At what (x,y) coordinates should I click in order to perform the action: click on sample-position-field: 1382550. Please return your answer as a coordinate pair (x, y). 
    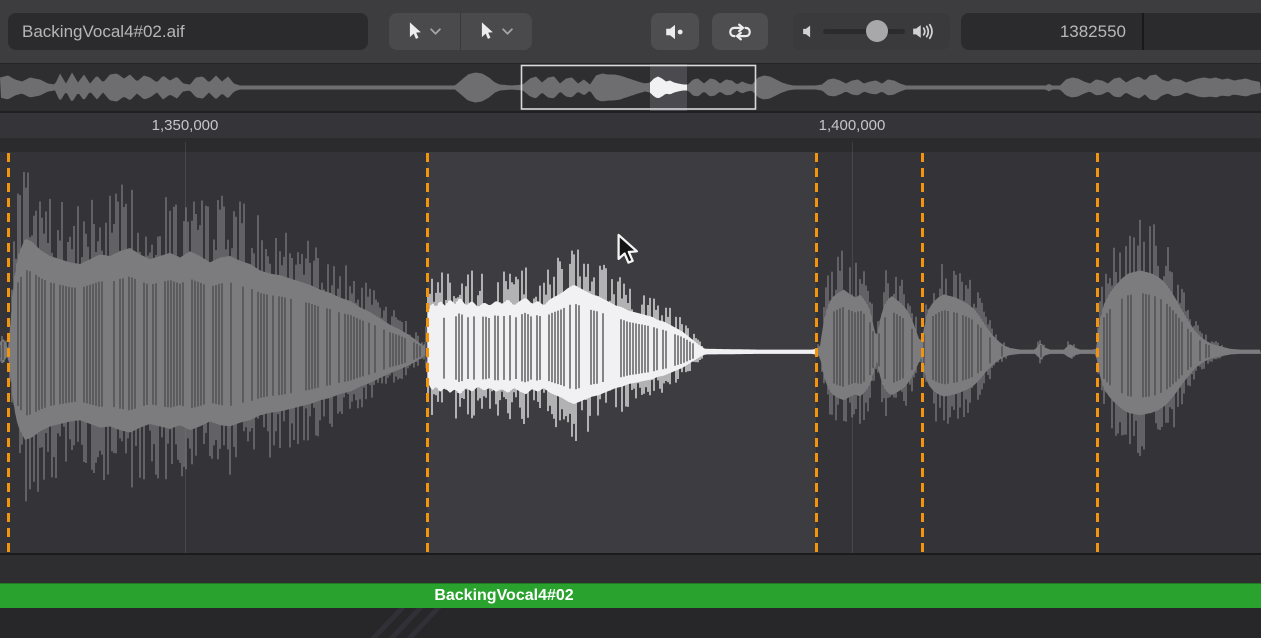
    Looking at the image, I should click on (1111, 31).